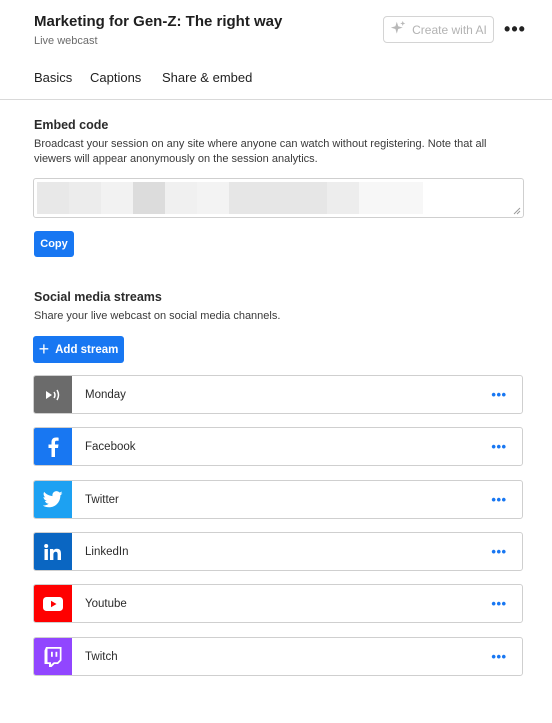 This screenshot has width=552, height=723. What do you see at coordinates (98, 297) in the screenshot?
I see `social-streams-heading: Social media streams` at bounding box center [98, 297].